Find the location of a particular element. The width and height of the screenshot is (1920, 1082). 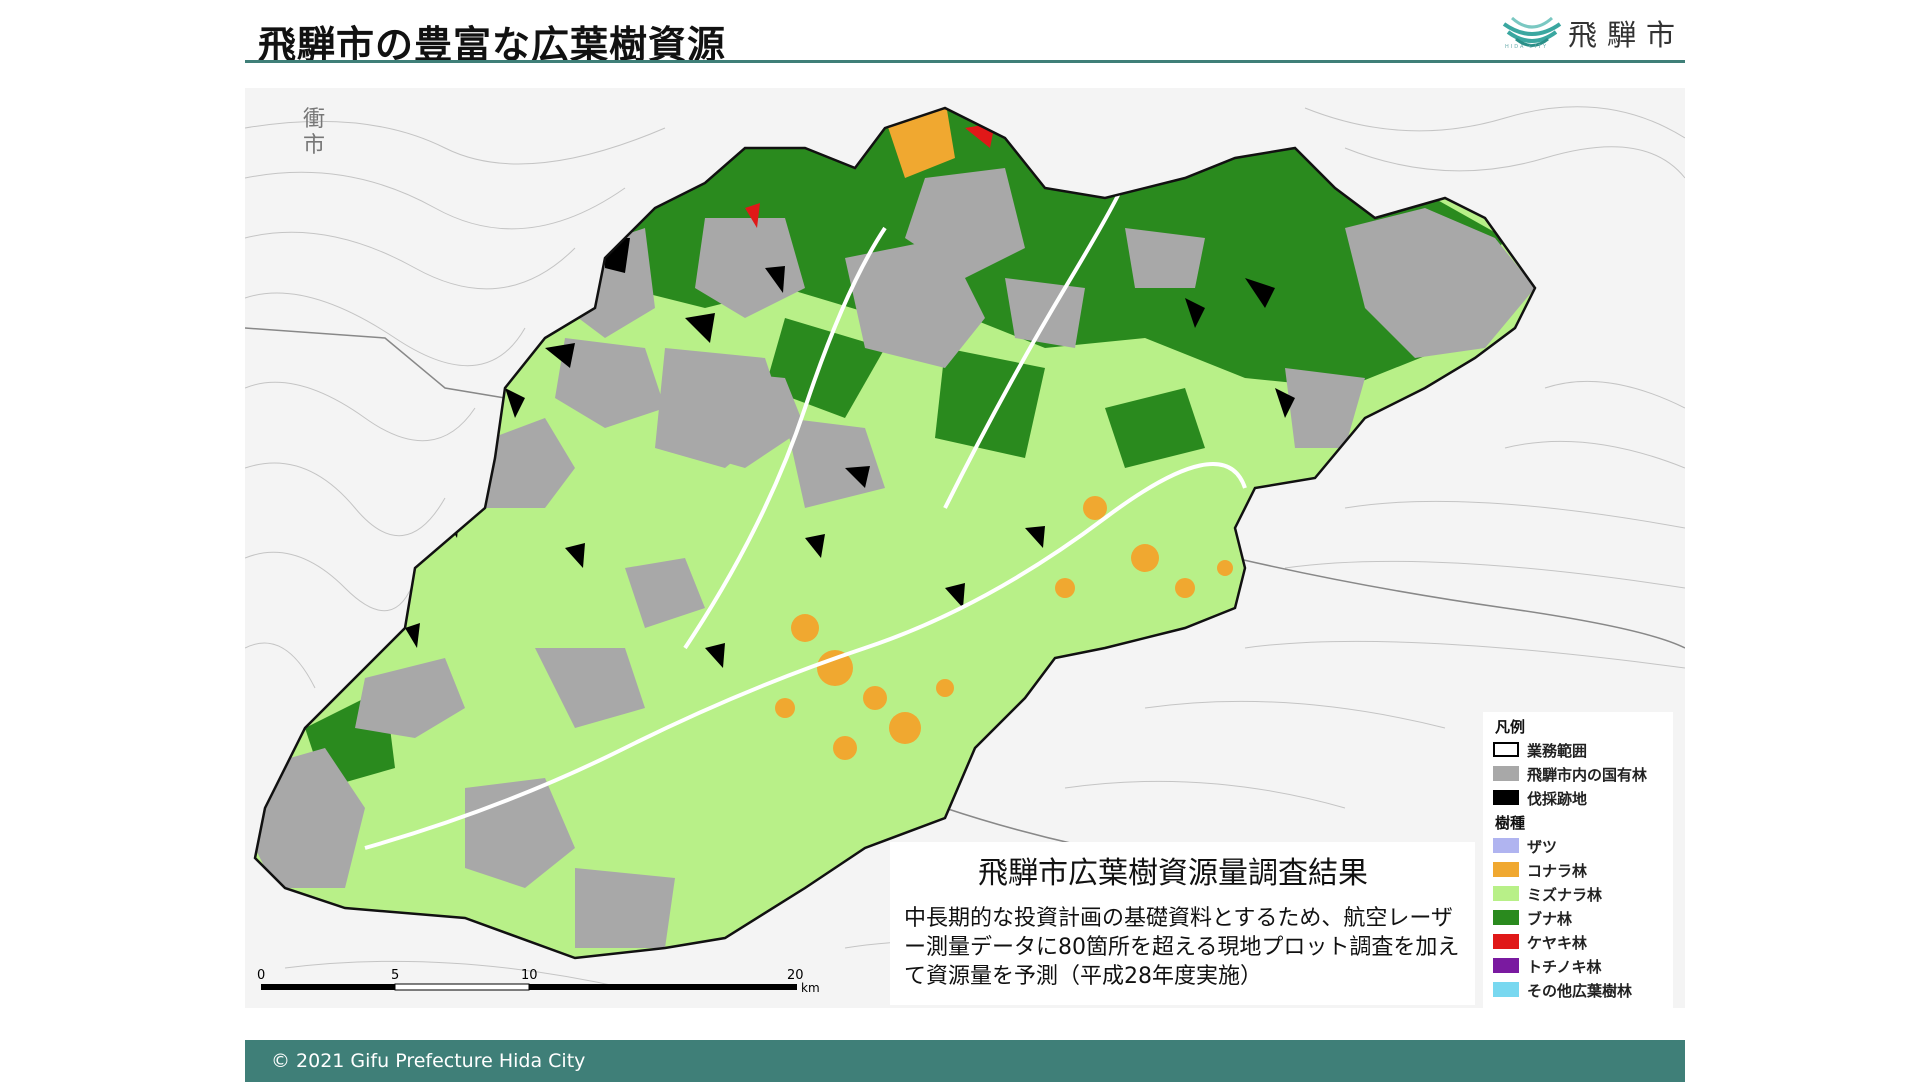

legend-swatch-konara is located at coordinates (1506, 869).